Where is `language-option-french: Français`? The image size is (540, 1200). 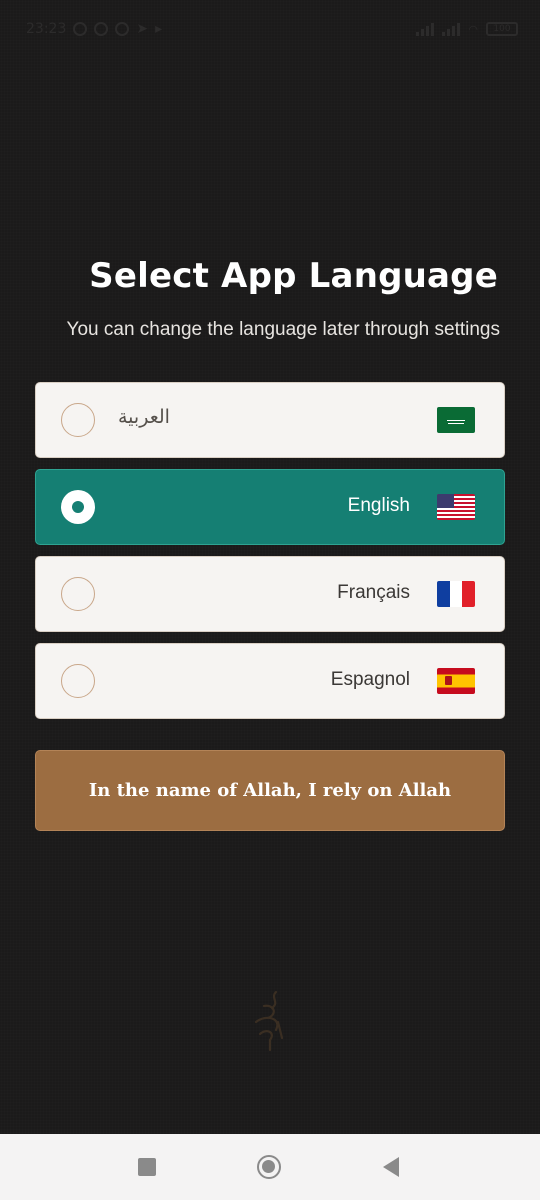 language-option-french: Français is located at coordinates (270, 594).